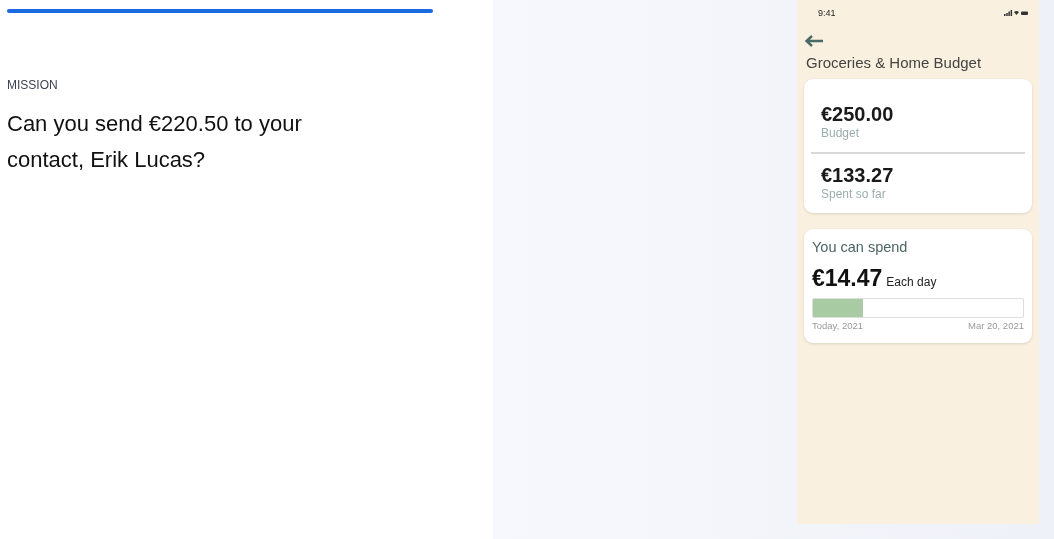 The height and width of the screenshot is (539, 1054). What do you see at coordinates (854, 194) in the screenshot?
I see `amount-label: Spent so far` at bounding box center [854, 194].